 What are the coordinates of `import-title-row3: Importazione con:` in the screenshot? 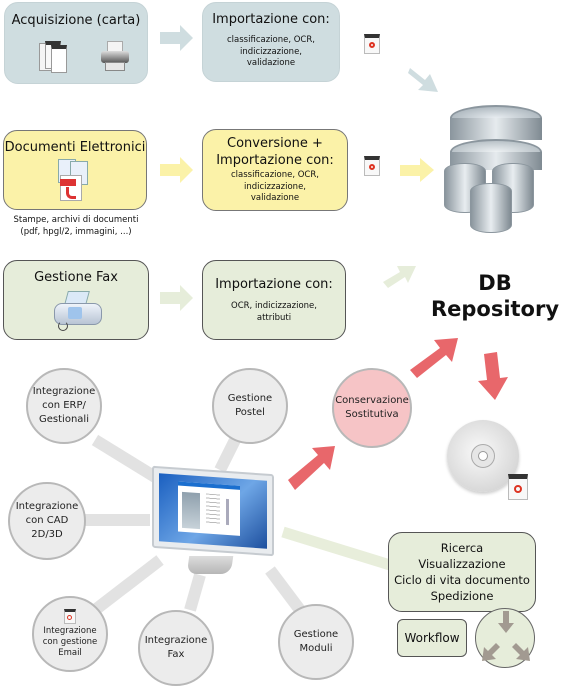 It's located at (274, 284).